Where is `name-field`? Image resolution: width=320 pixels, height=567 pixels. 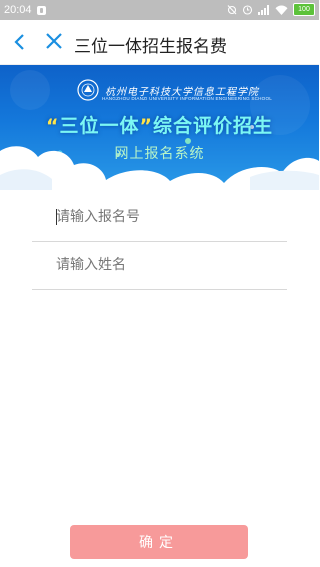 name-field is located at coordinates (159, 265).